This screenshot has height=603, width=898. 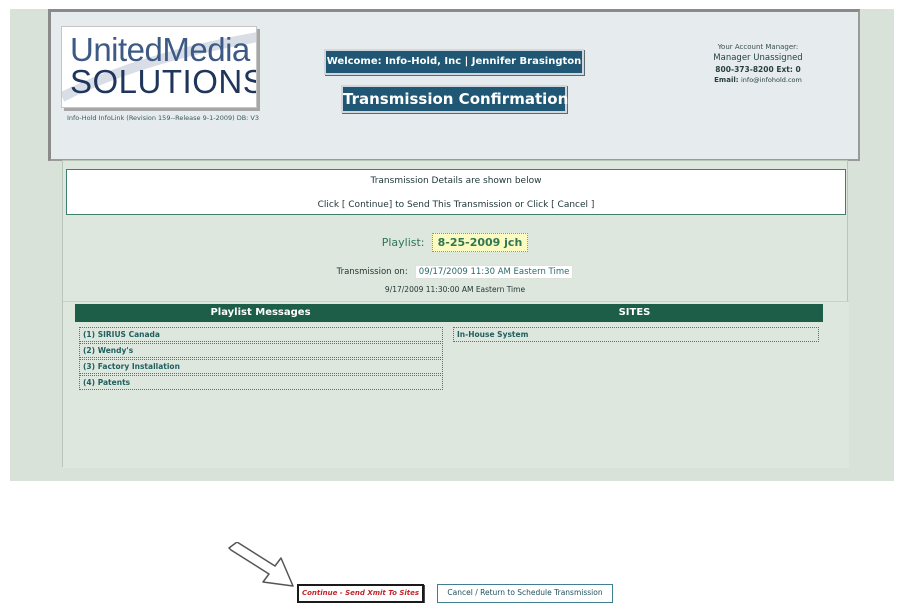 What do you see at coordinates (260, 313) in the screenshot?
I see `playlist-messages-header: Playlist Messages` at bounding box center [260, 313].